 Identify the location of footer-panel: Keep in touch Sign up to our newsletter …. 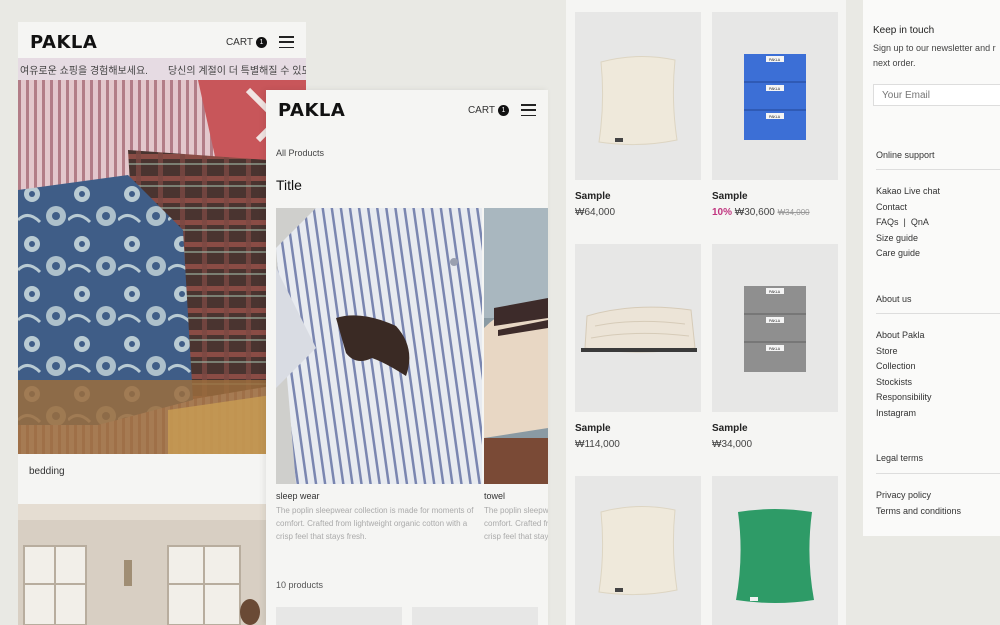
(931, 268).